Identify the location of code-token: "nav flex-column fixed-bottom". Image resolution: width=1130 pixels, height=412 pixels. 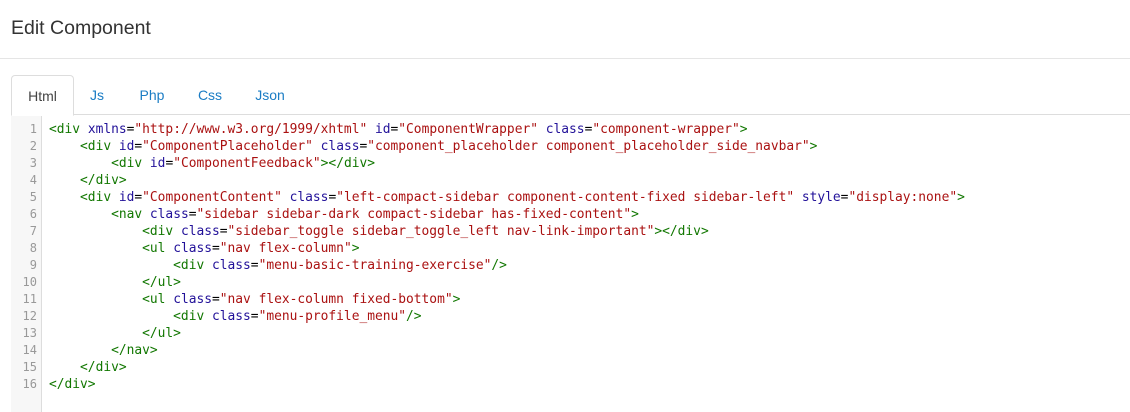
(336, 299).